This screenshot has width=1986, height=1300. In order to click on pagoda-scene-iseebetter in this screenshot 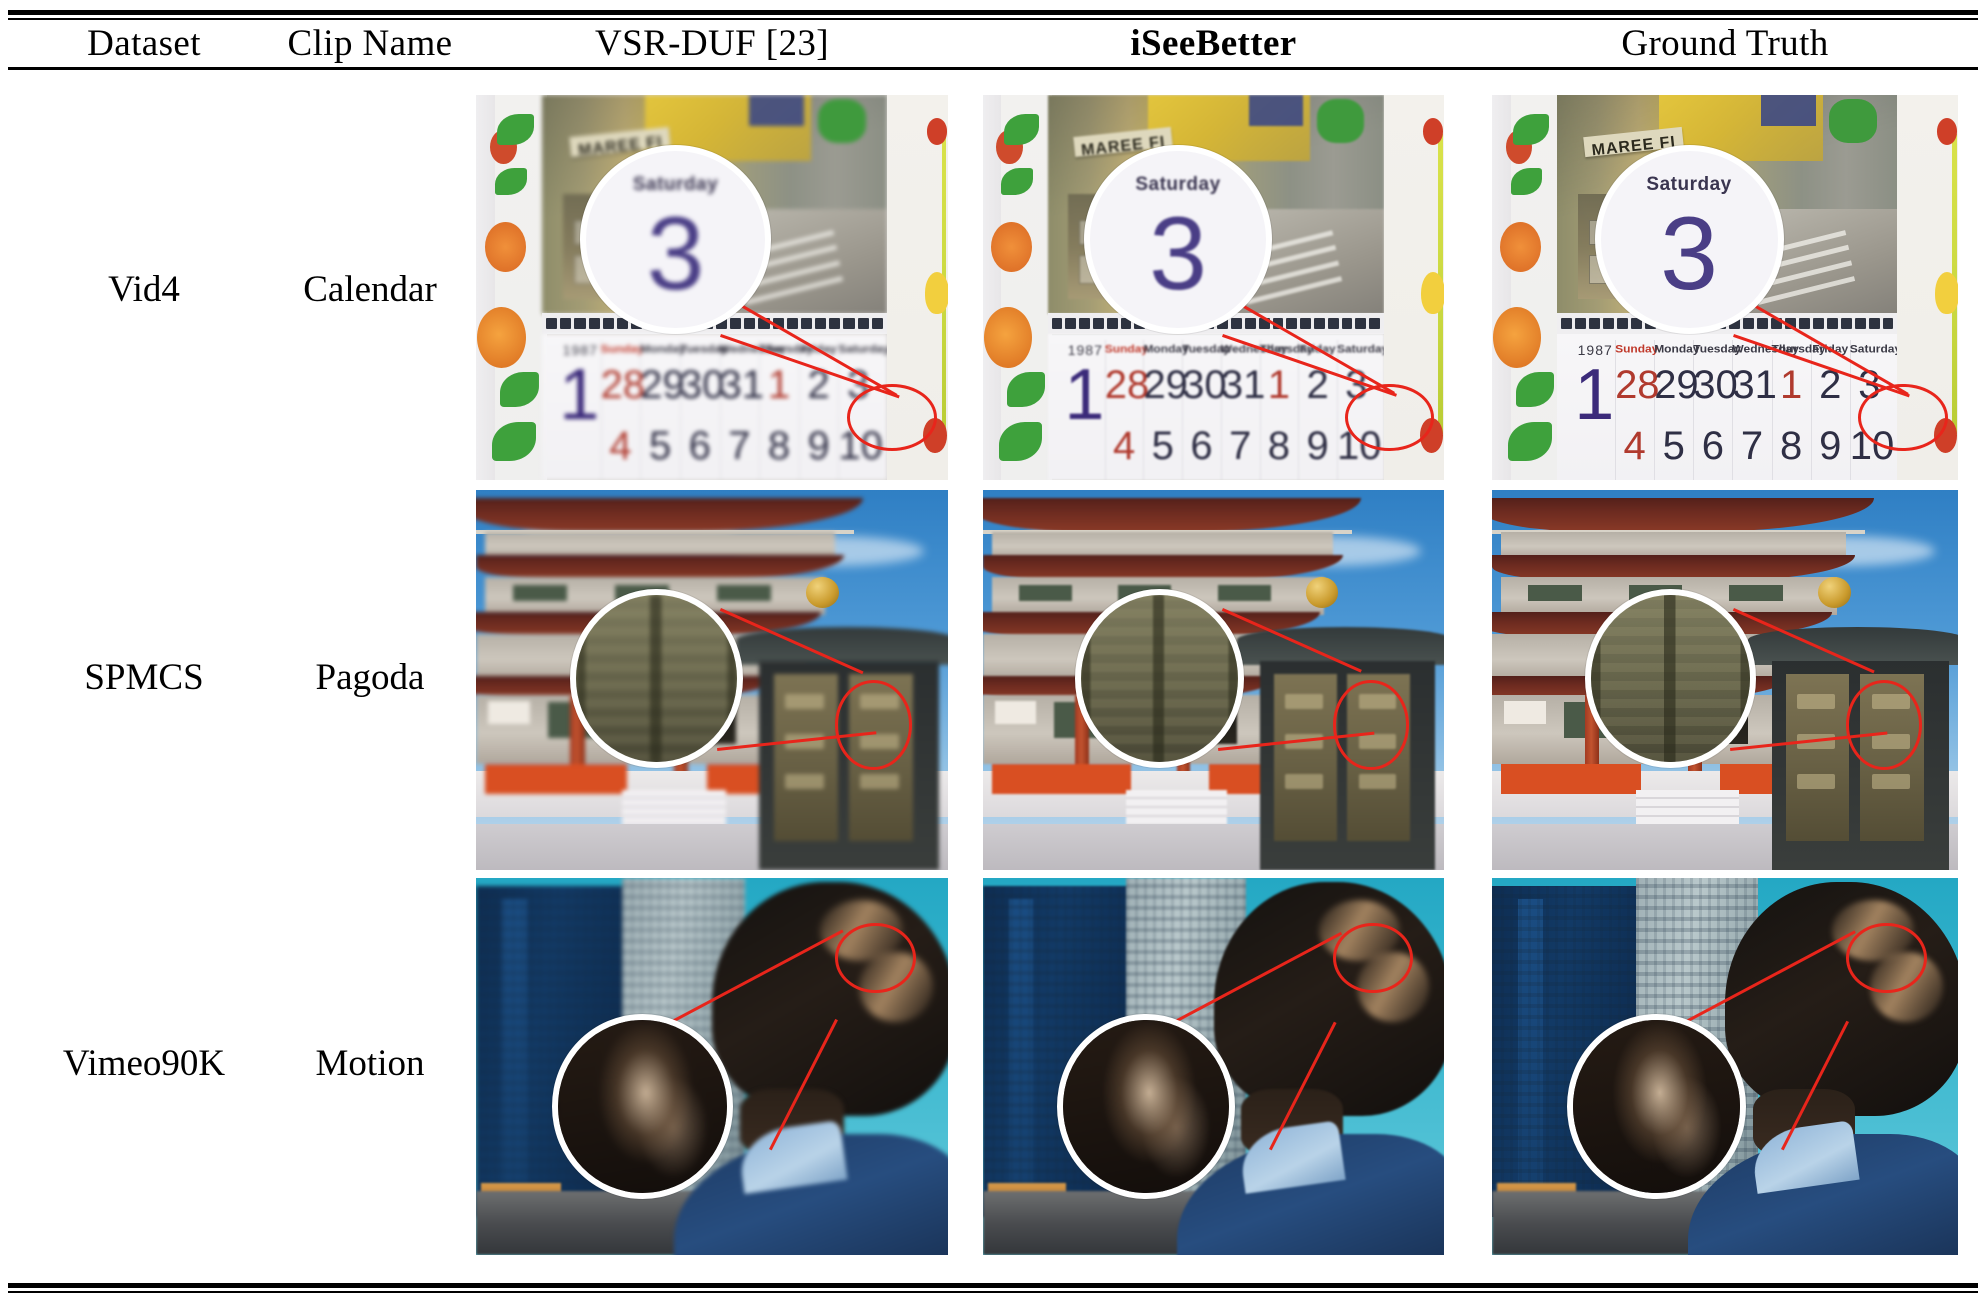, I will do `click(1213, 680)`.